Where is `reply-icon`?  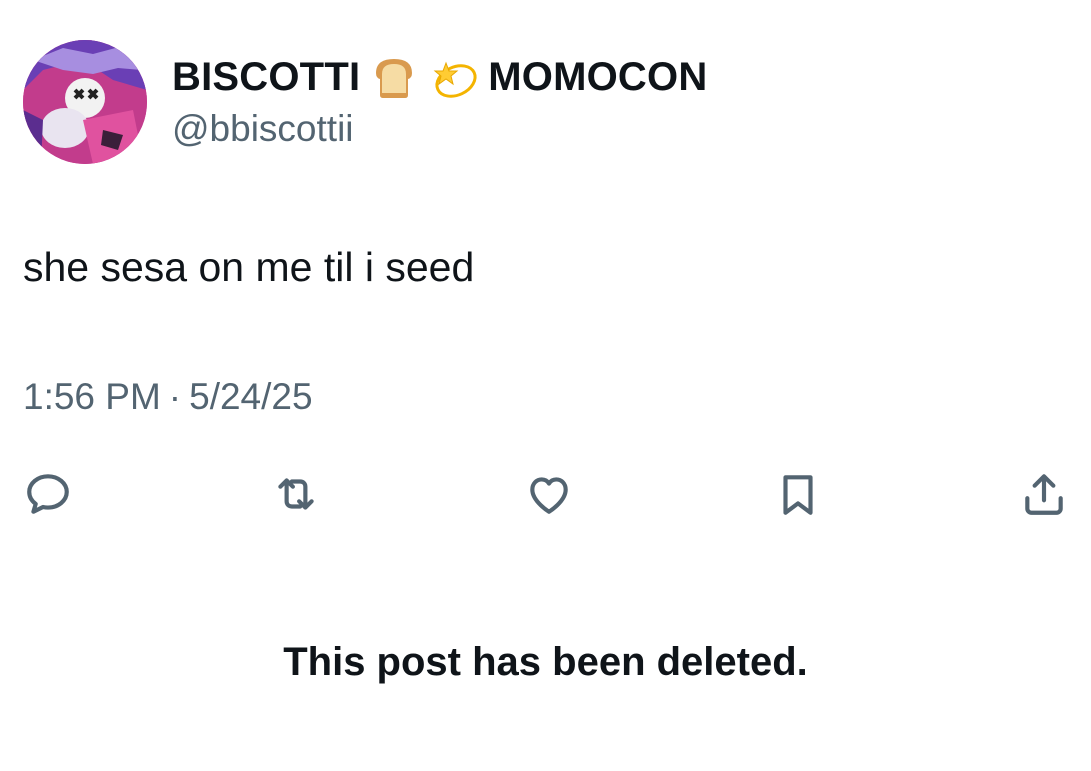
reply-icon is located at coordinates (48, 494).